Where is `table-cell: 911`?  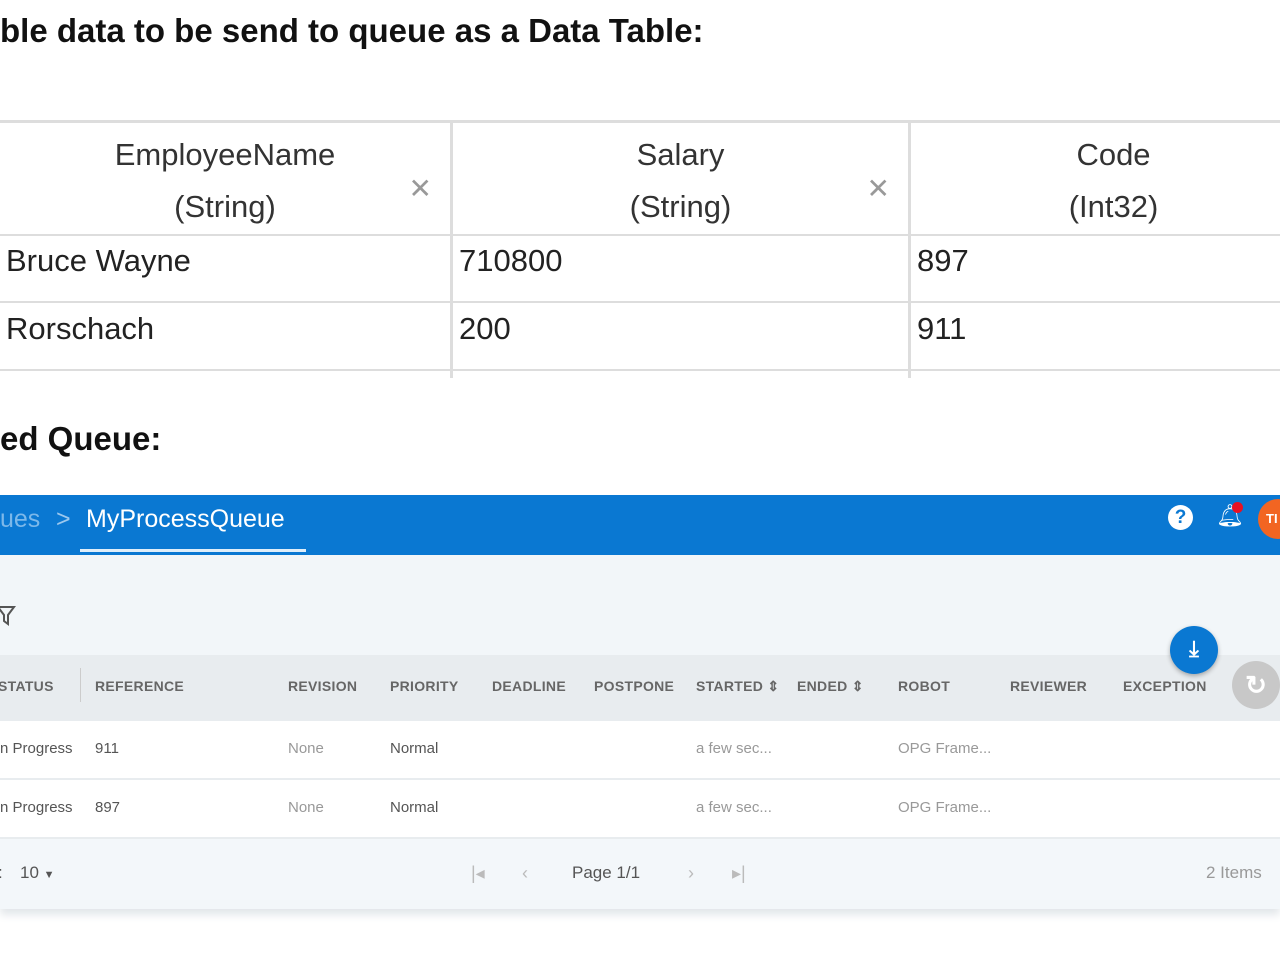
table-cell: 911 is located at coordinates (941, 329).